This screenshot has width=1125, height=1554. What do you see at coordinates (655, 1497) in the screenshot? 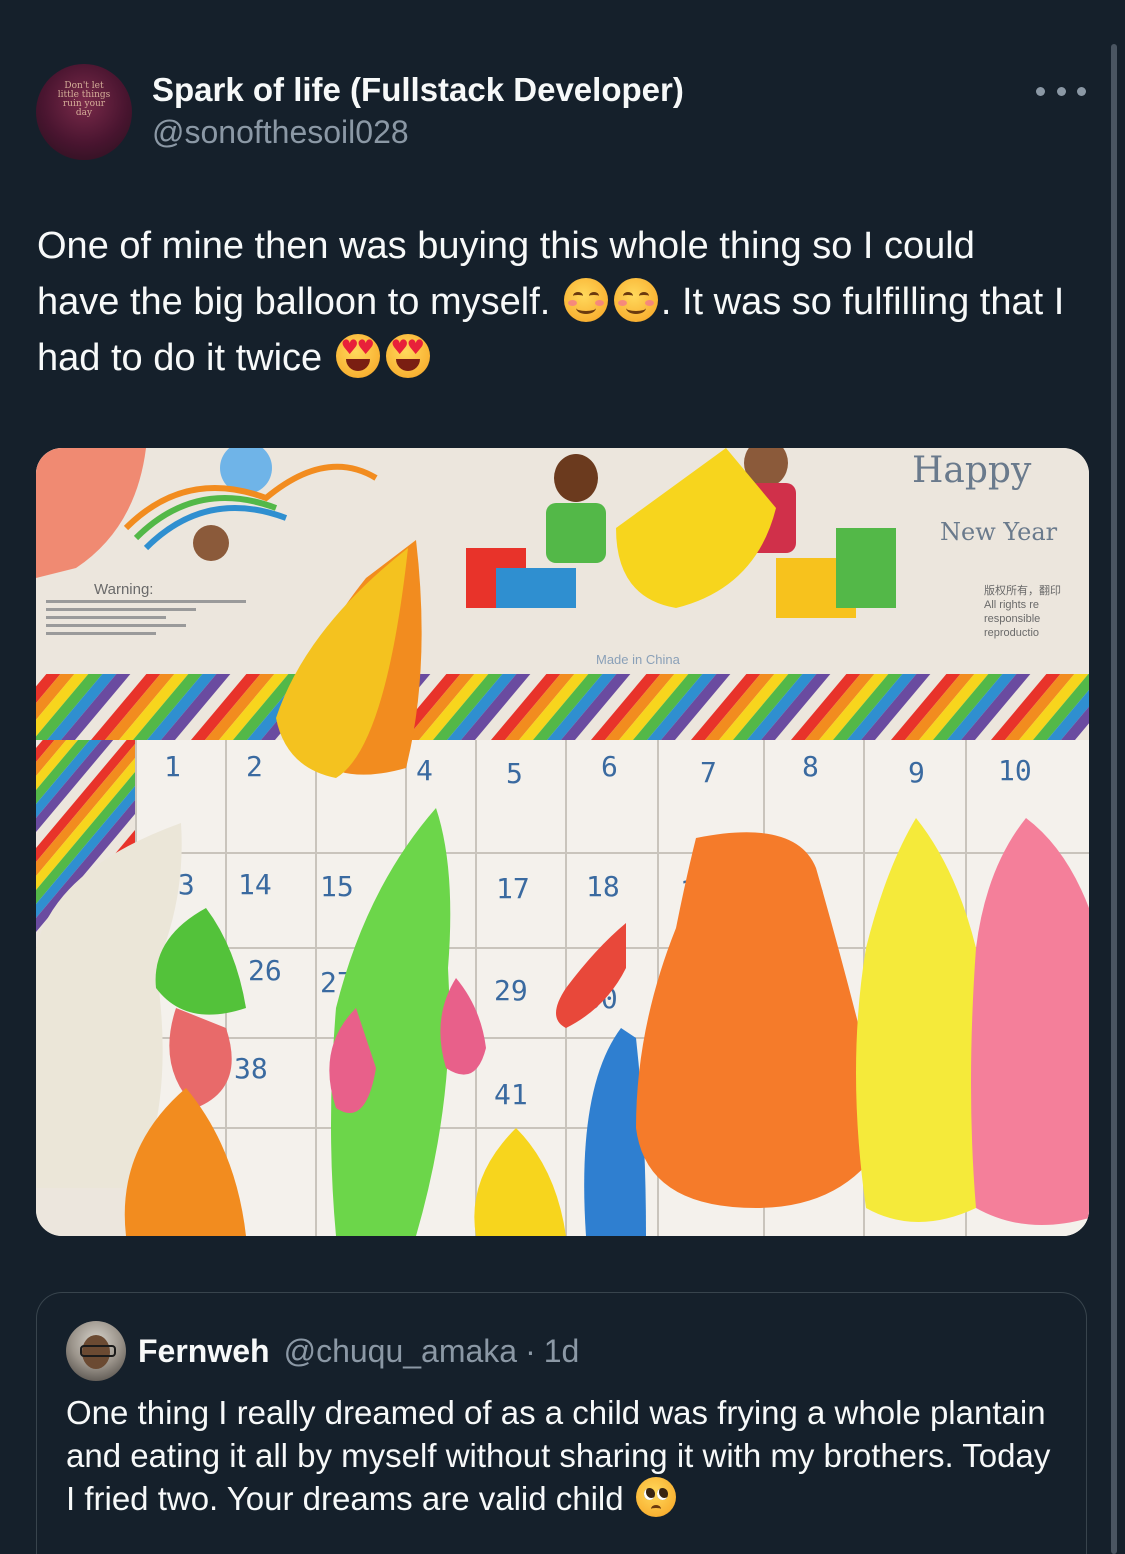
I see `pleading-face-icon` at bounding box center [655, 1497].